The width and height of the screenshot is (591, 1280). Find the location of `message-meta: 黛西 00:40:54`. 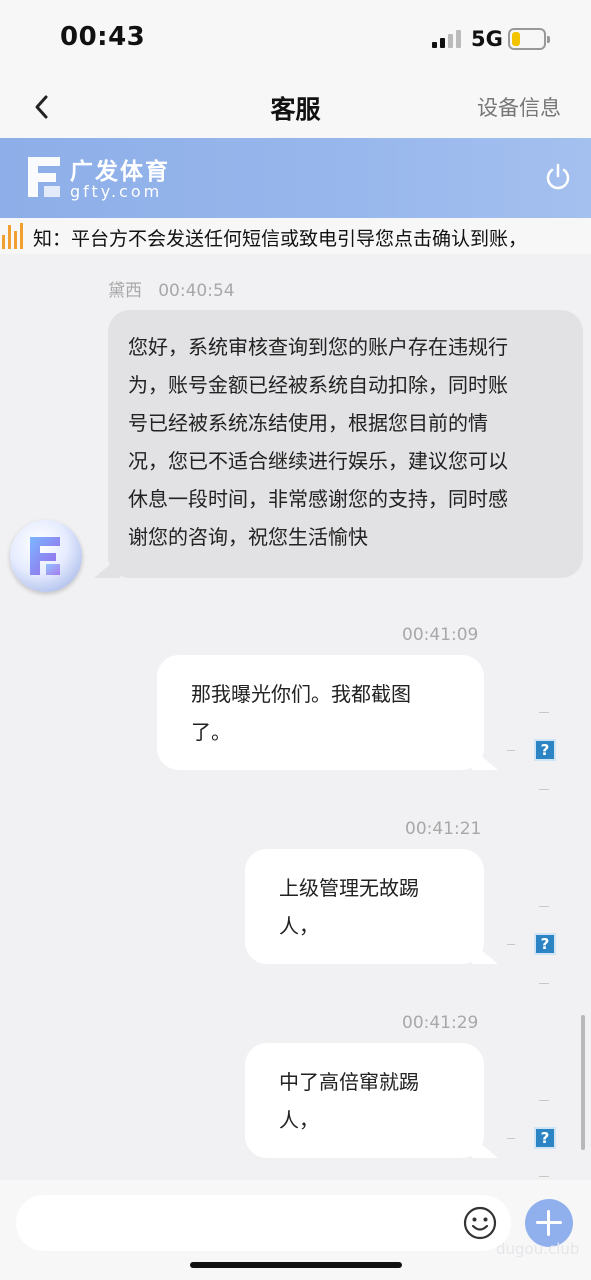

message-meta: 黛西 00:40:54 is located at coordinates (171, 288).